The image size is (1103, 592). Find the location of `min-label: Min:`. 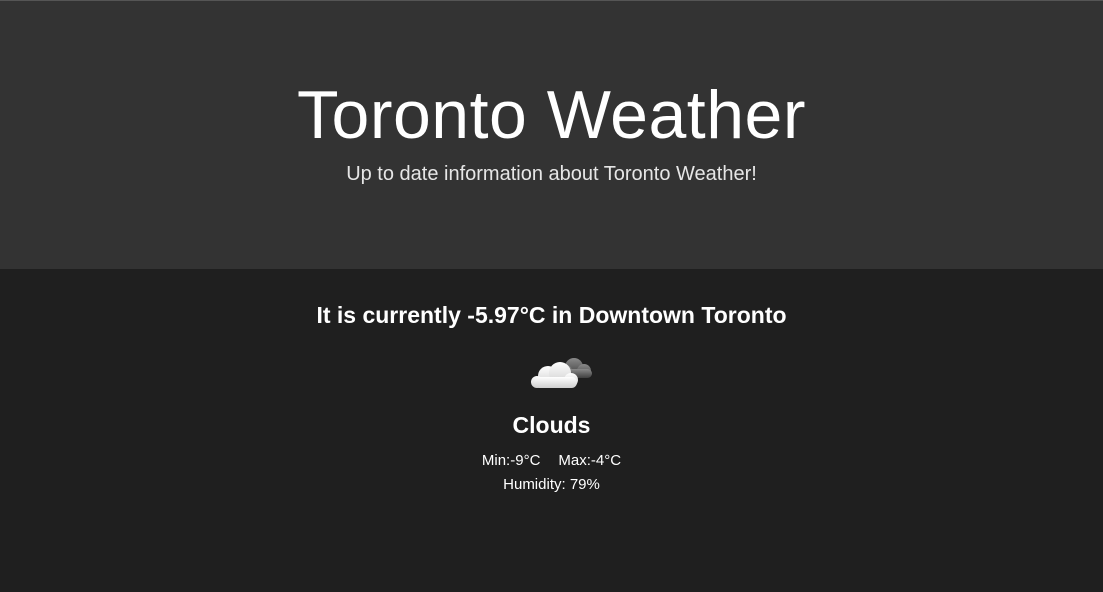

min-label: Min: is located at coordinates (496, 460).